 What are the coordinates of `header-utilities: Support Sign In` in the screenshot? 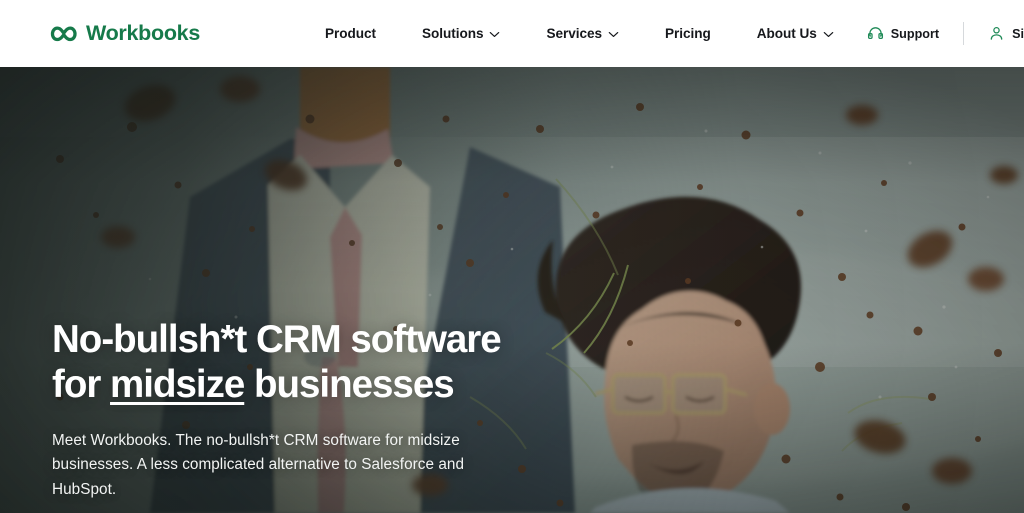 It's located at (940, 33).